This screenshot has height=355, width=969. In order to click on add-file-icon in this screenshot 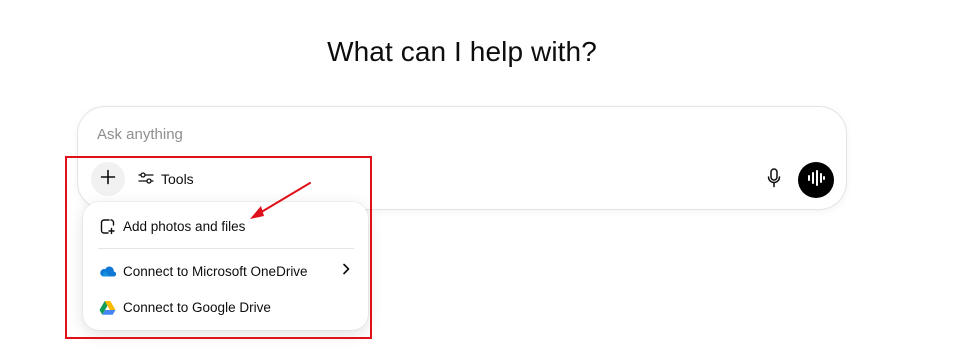, I will do `click(107, 226)`.